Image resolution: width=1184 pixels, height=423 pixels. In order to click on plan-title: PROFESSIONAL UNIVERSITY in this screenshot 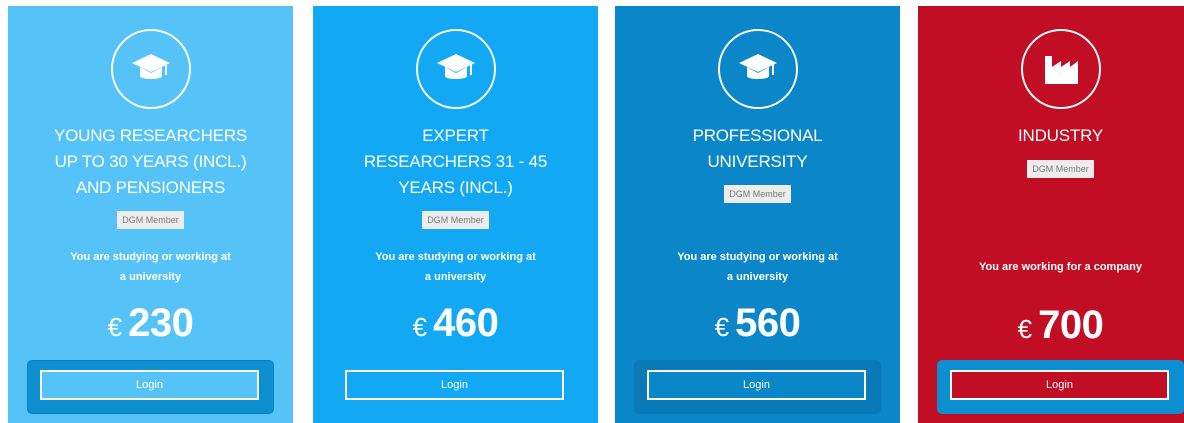, I will do `click(757, 148)`.